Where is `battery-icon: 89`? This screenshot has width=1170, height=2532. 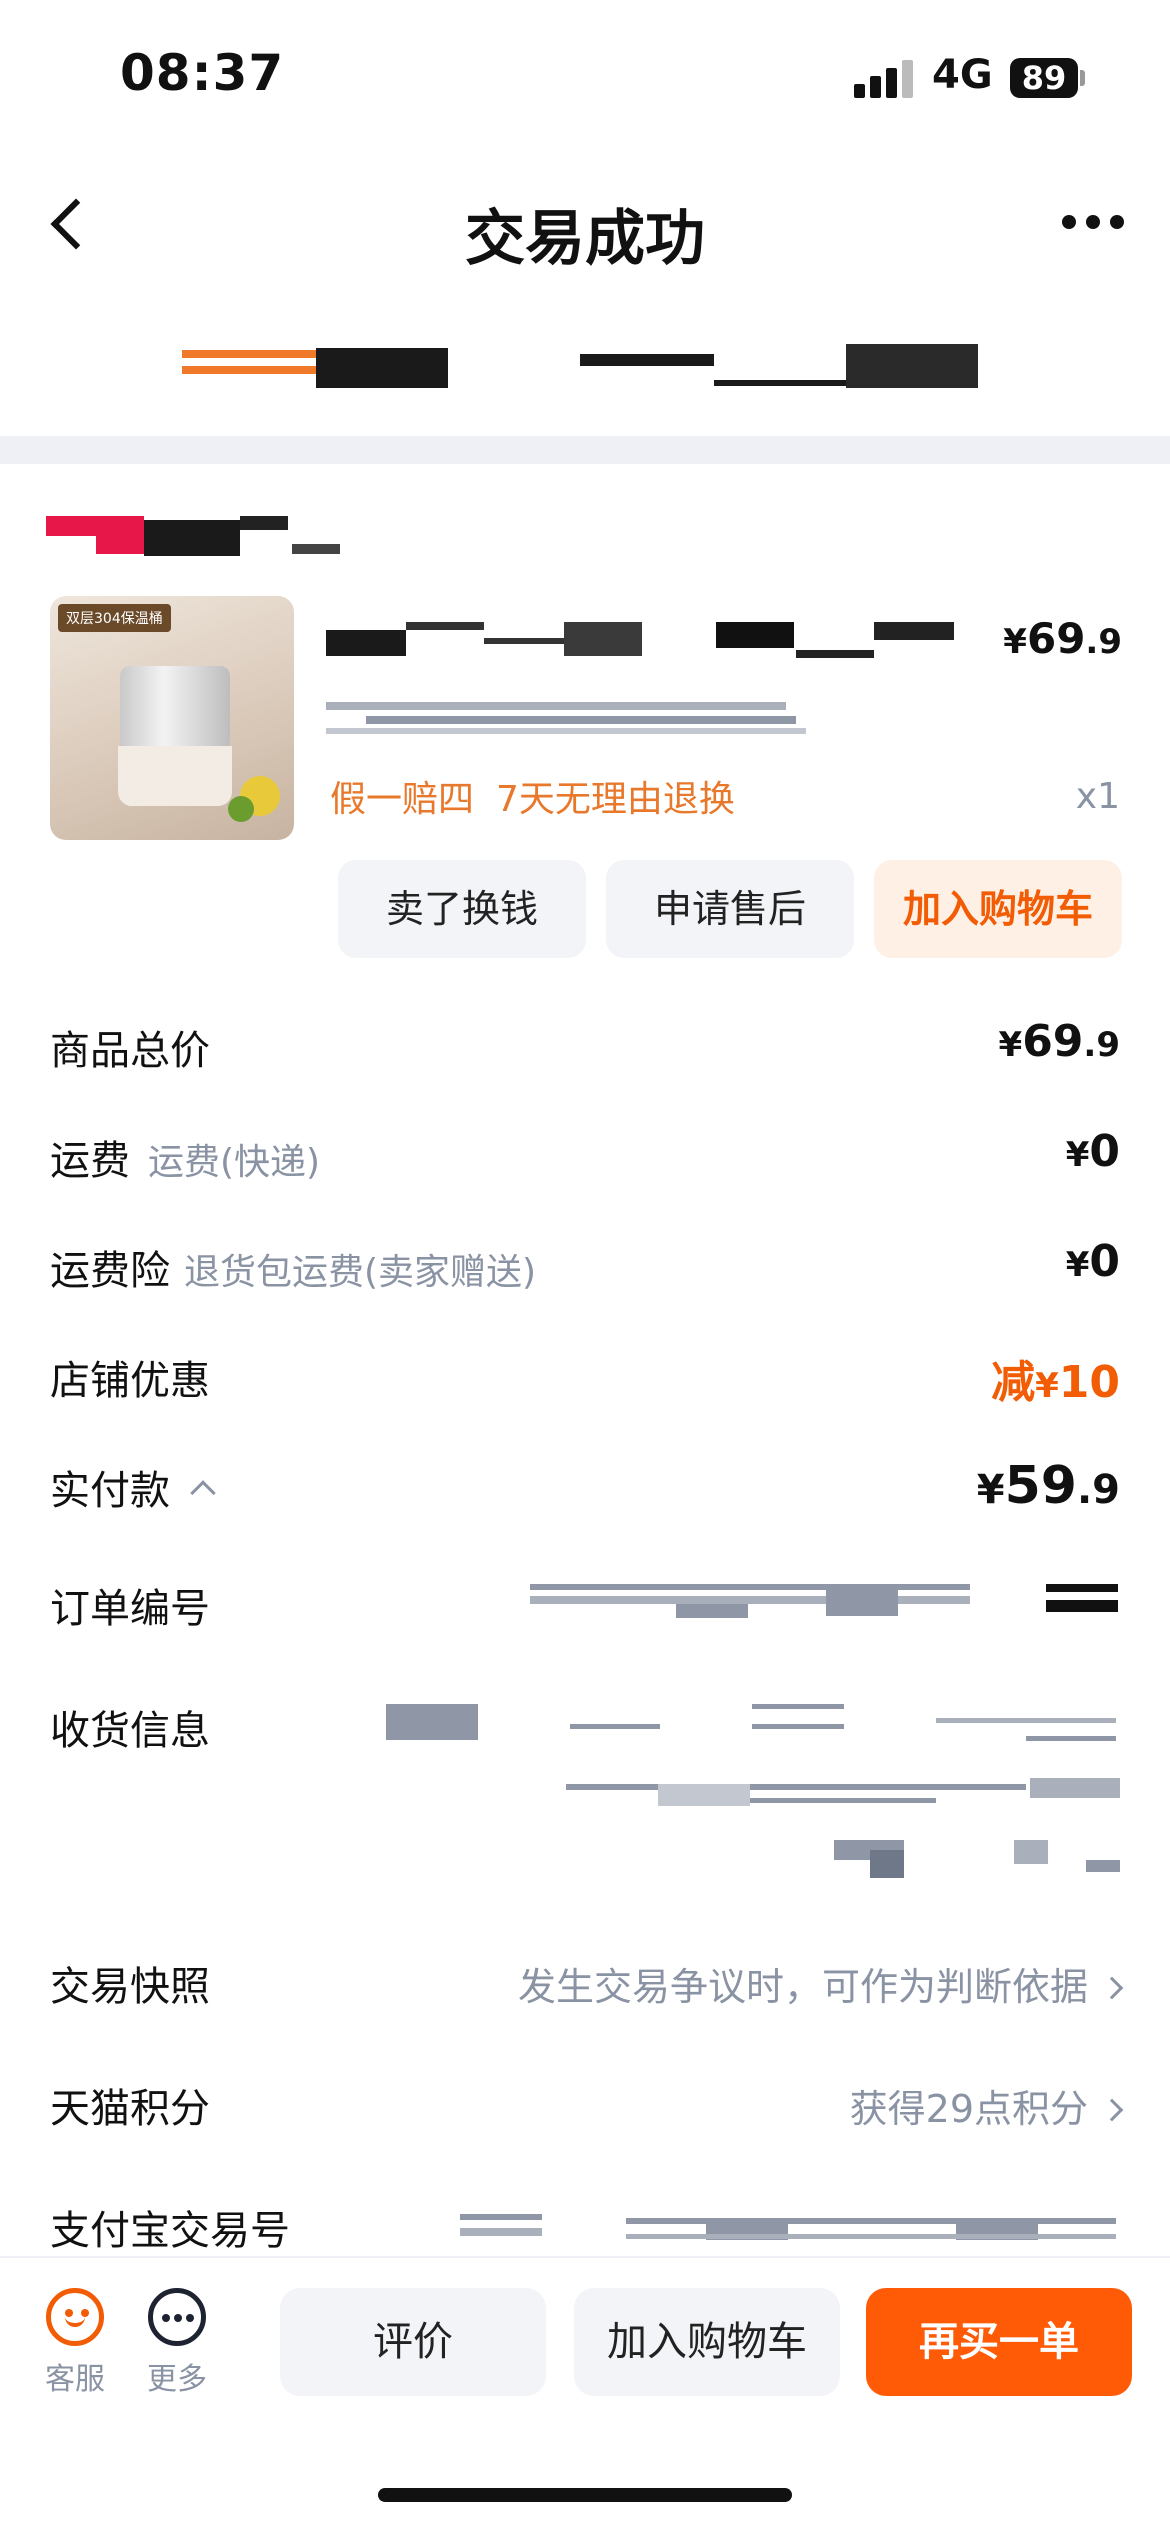 battery-icon: 89 is located at coordinates (1044, 78).